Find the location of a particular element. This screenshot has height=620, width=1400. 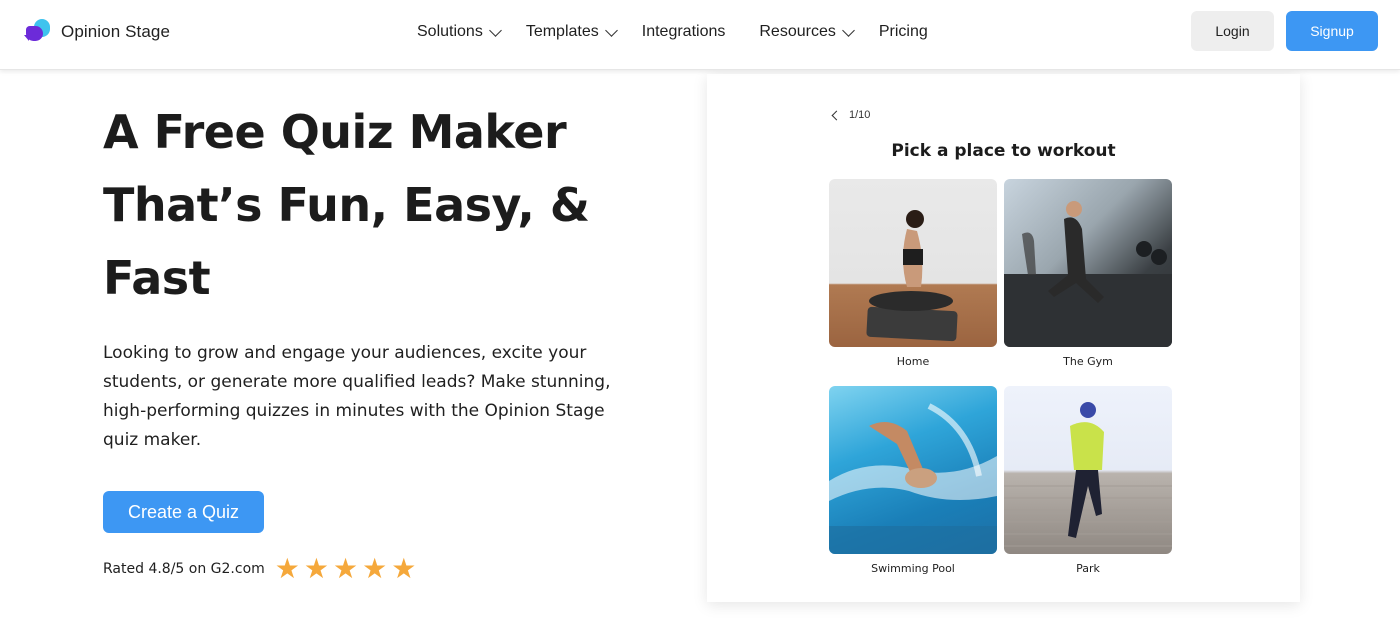

quiz-question: Pick a place to workout is located at coordinates (1003, 151).